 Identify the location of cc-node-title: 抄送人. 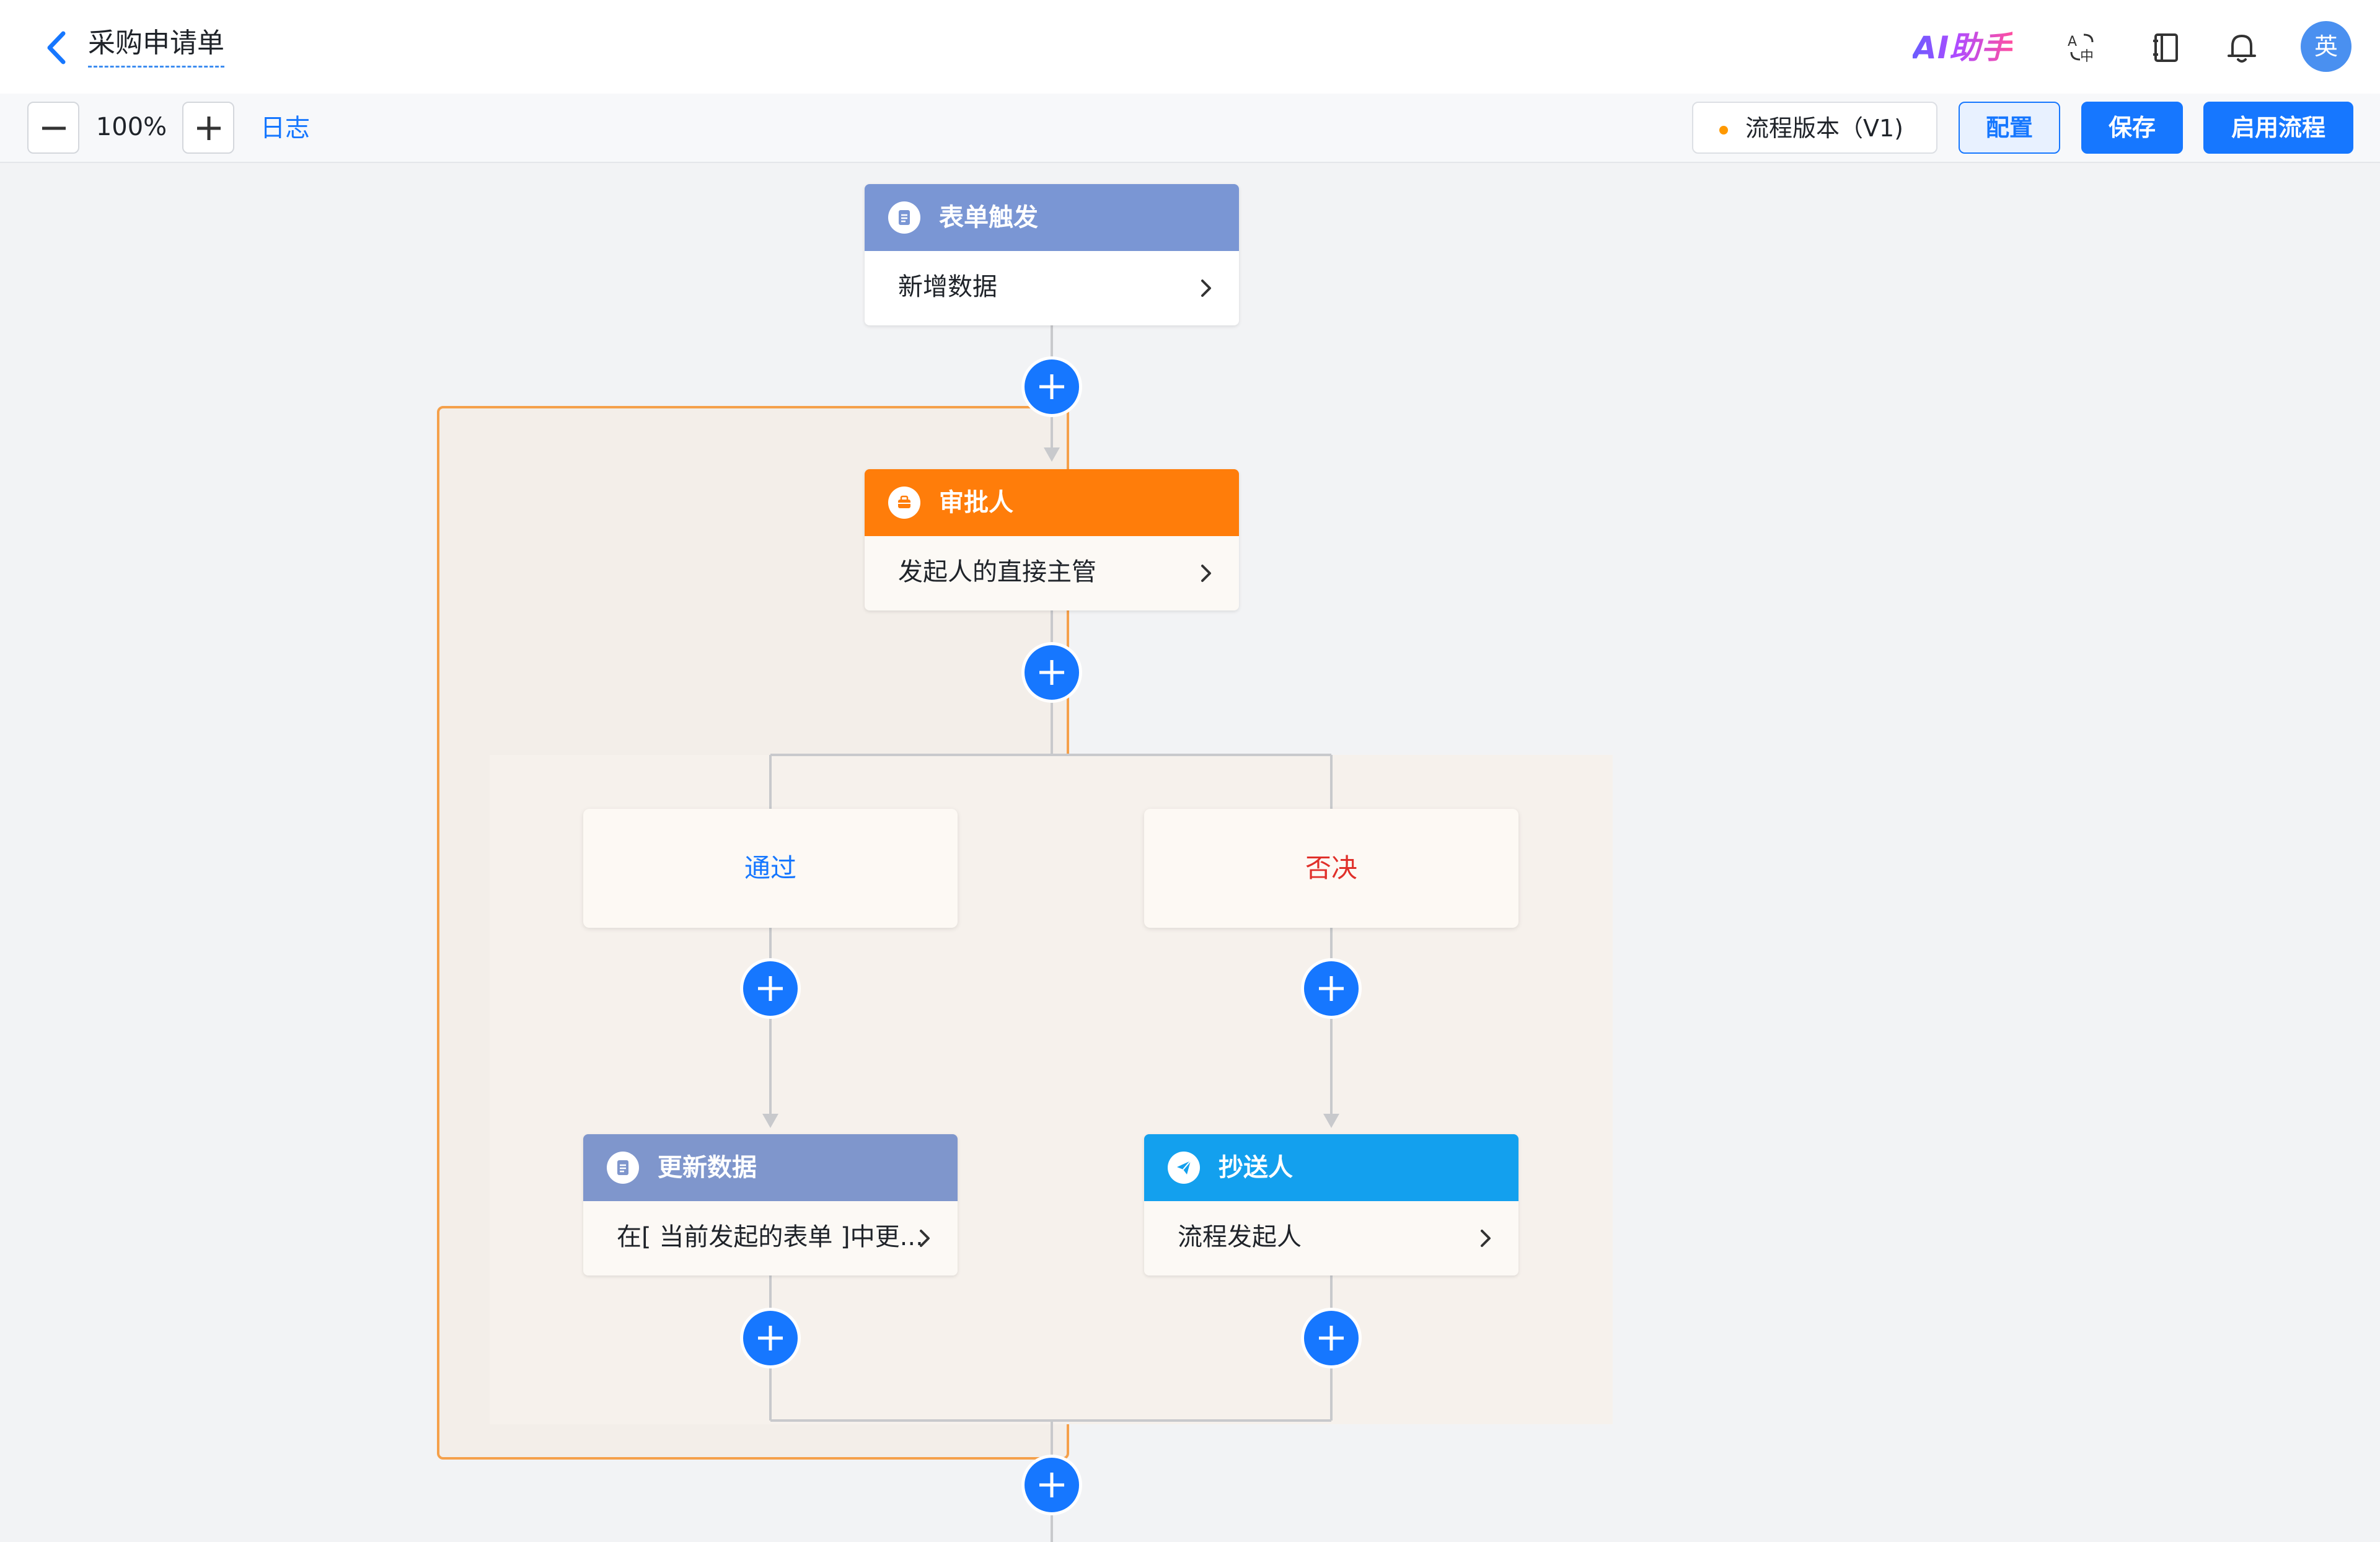
(1256, 1167).